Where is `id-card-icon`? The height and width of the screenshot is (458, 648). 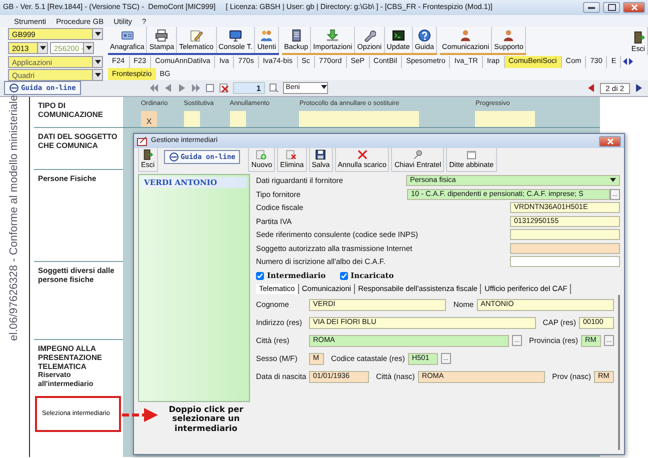 id-card-icon is located at coordinates (127, 35).